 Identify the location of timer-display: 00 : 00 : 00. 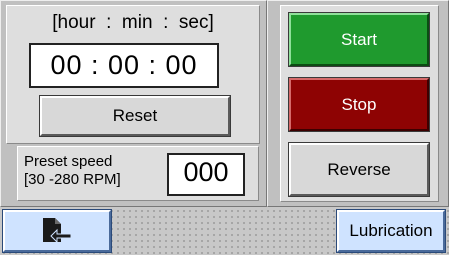
(124, 65).